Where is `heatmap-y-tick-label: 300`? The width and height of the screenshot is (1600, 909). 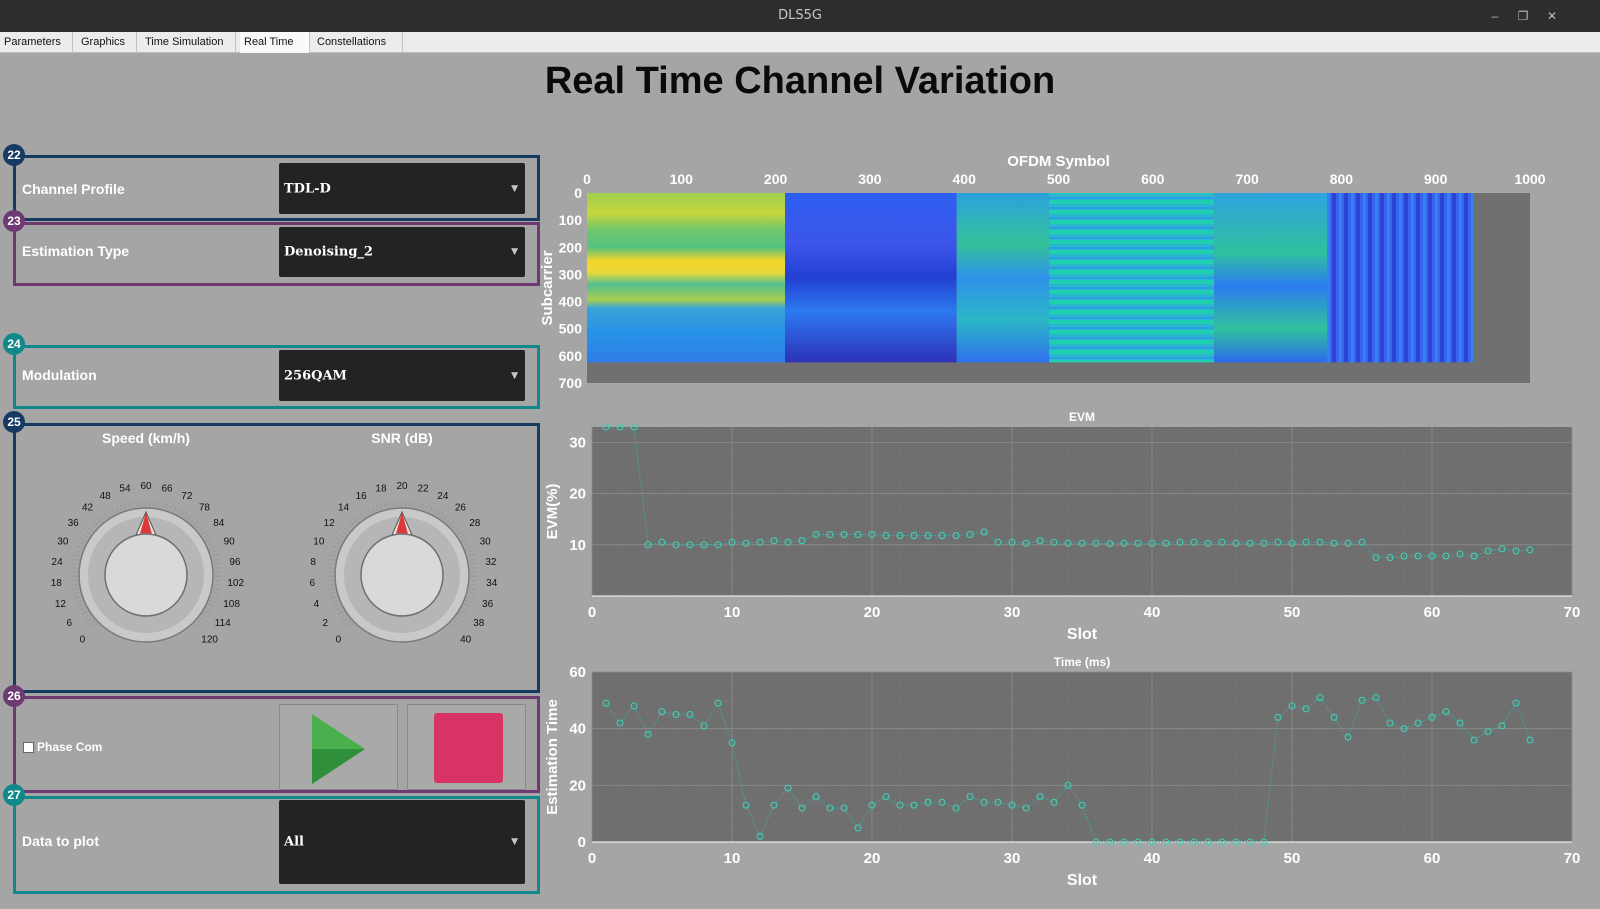 heatmap-y-tick-label: 300 is located at coordinates (571, 274).